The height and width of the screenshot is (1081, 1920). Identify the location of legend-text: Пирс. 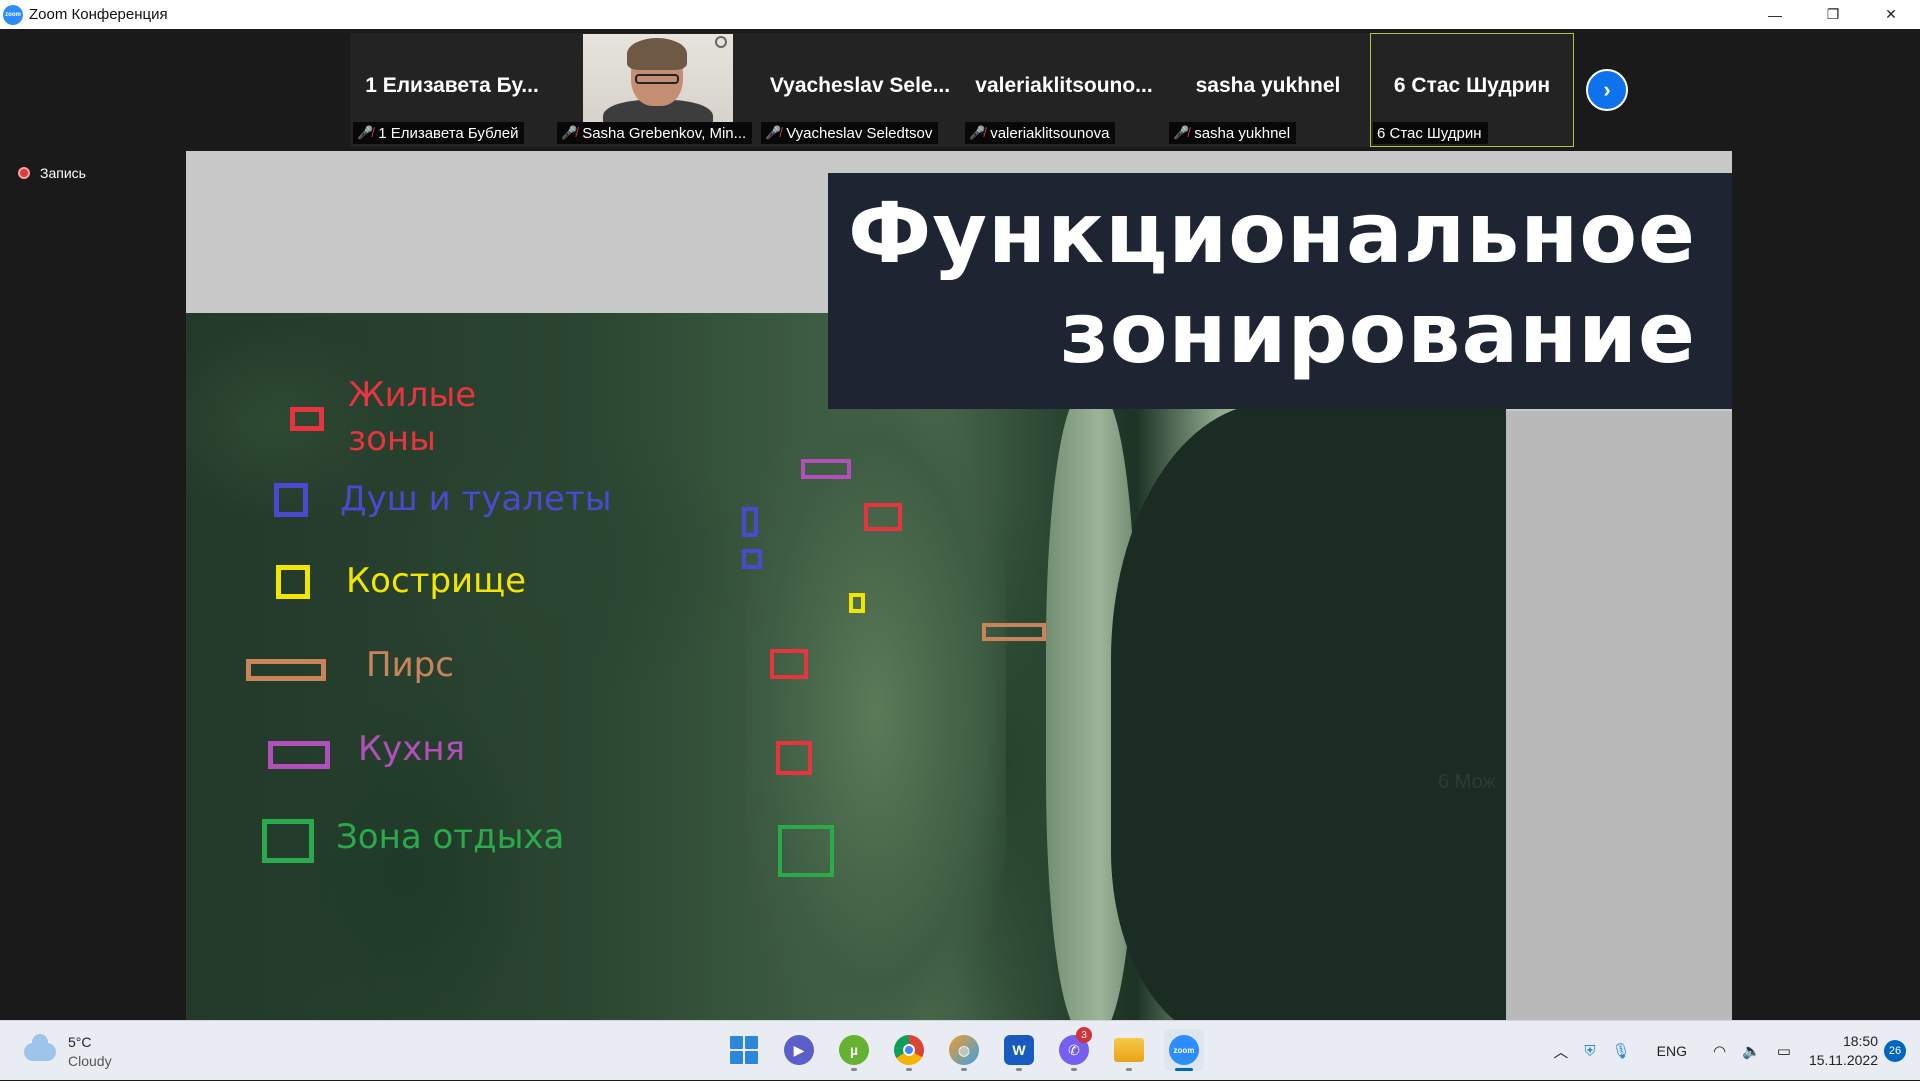
(410, 665).